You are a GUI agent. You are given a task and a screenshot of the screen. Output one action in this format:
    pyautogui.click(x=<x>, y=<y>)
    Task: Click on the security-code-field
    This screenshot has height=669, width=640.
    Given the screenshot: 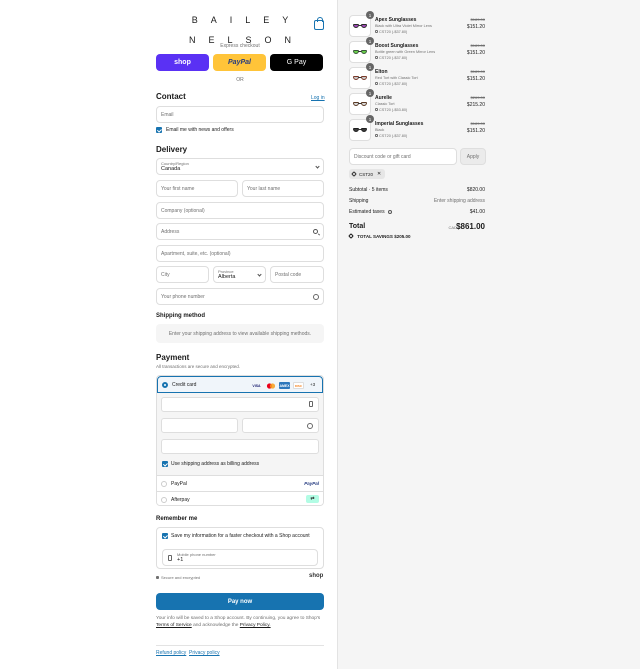 What is the action you would take?
    pyautogui.click(x=280, y=425)
    